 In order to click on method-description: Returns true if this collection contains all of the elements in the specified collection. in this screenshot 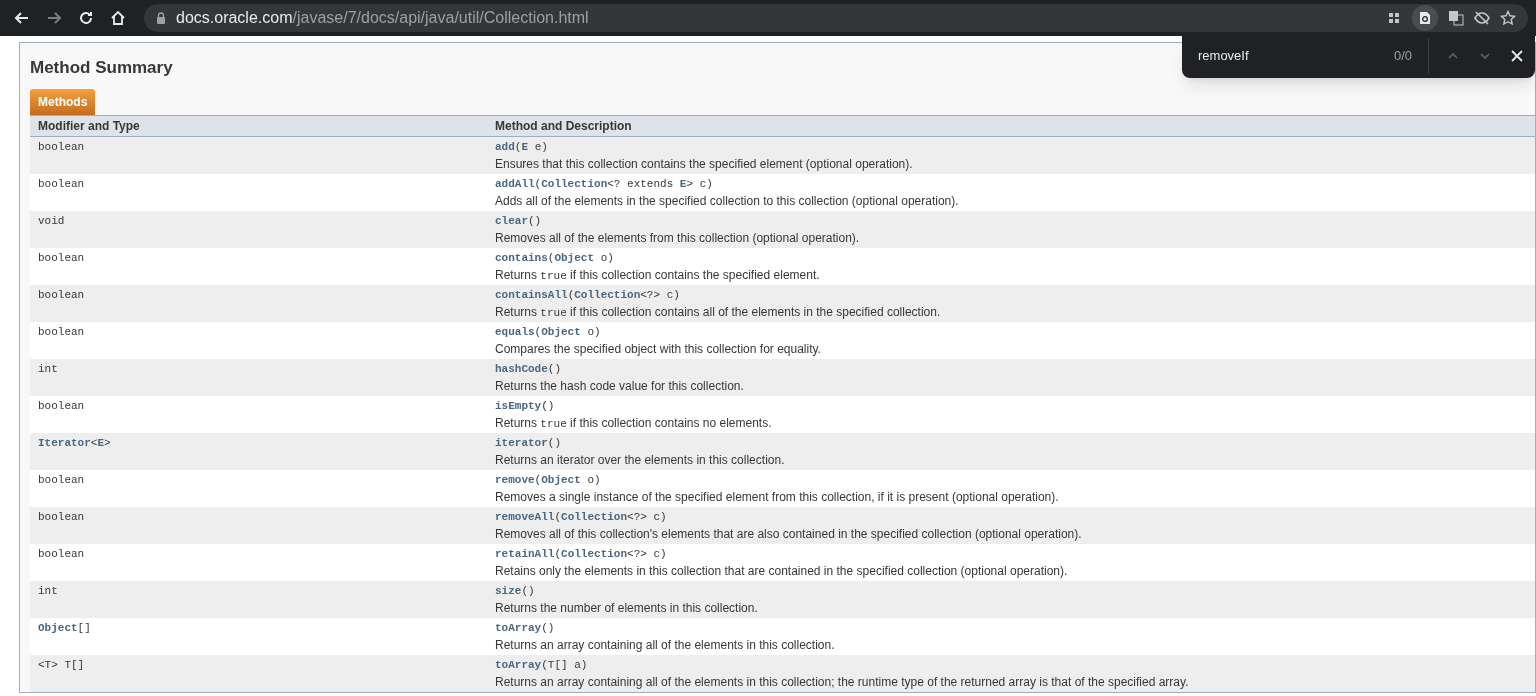, I will do `click(718, 313)`.